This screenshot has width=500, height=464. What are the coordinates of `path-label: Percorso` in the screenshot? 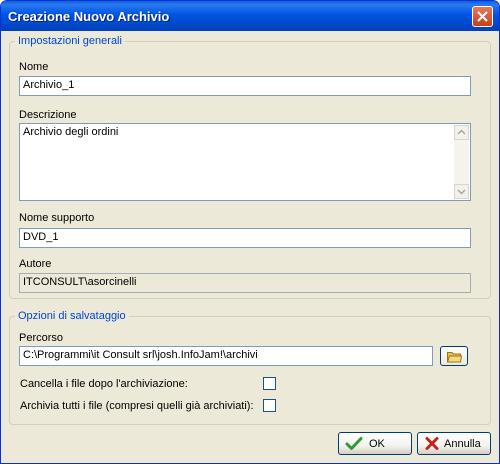 It's located at (41, 338).